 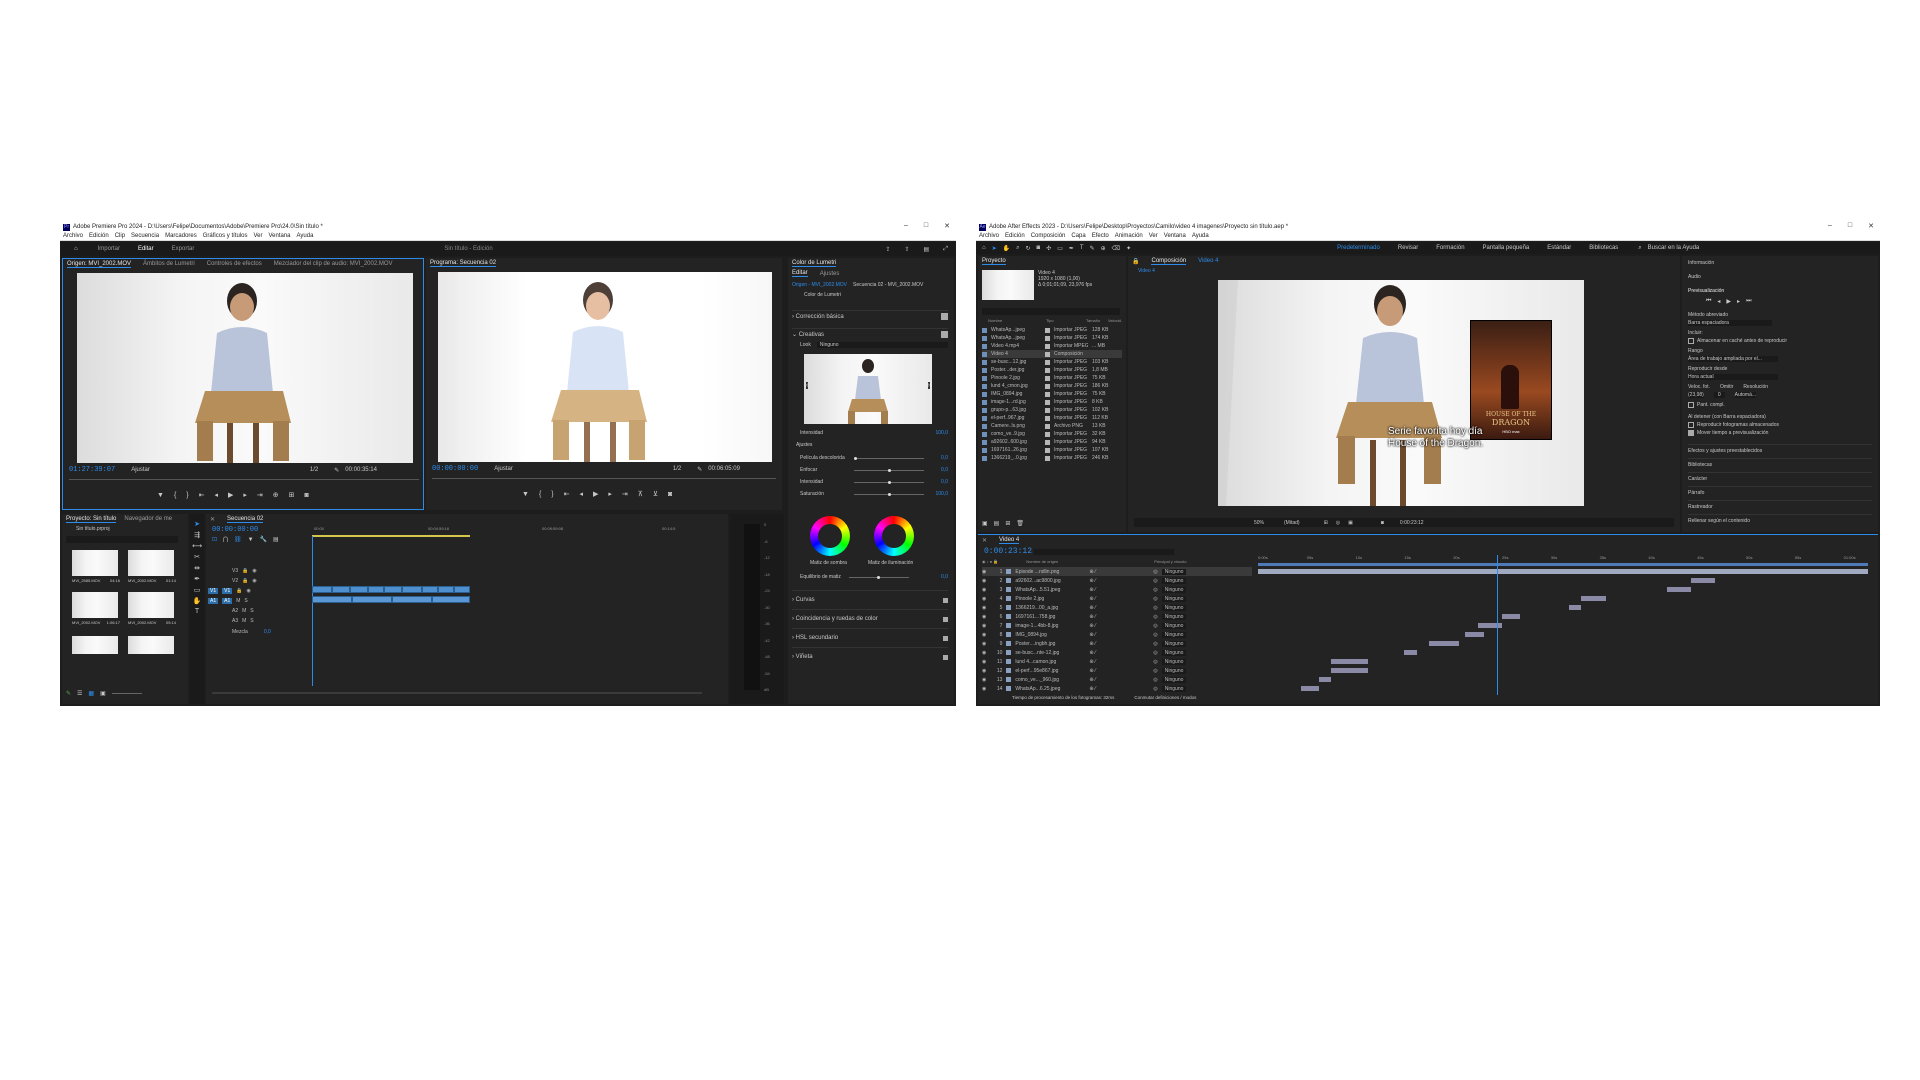 I want to click on mask-toggle-icon: ◎, so click(x=1338, y=523).